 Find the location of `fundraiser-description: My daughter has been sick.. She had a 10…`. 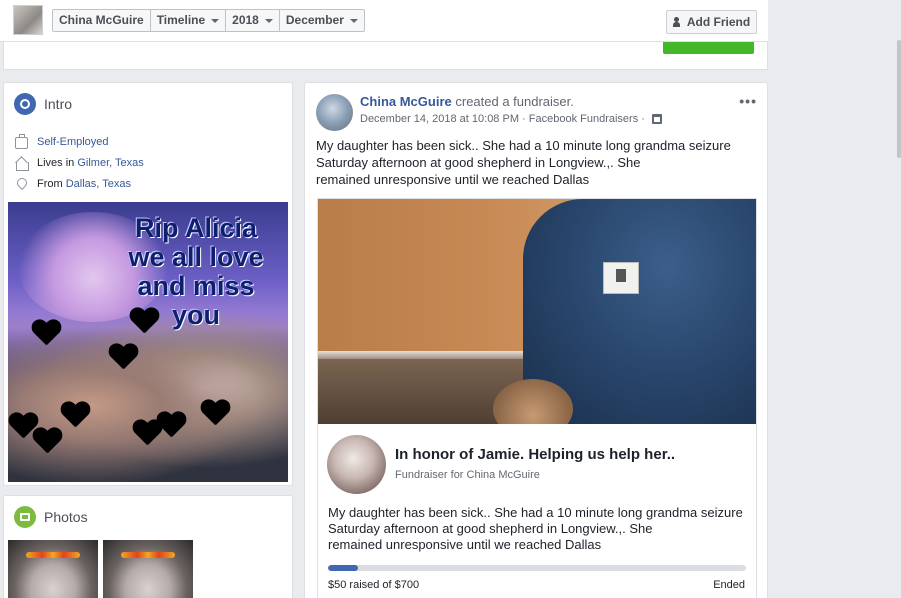

fundraiser-description: My daughter has been sick.. She had a 10… is located at coordinates (535, 528).